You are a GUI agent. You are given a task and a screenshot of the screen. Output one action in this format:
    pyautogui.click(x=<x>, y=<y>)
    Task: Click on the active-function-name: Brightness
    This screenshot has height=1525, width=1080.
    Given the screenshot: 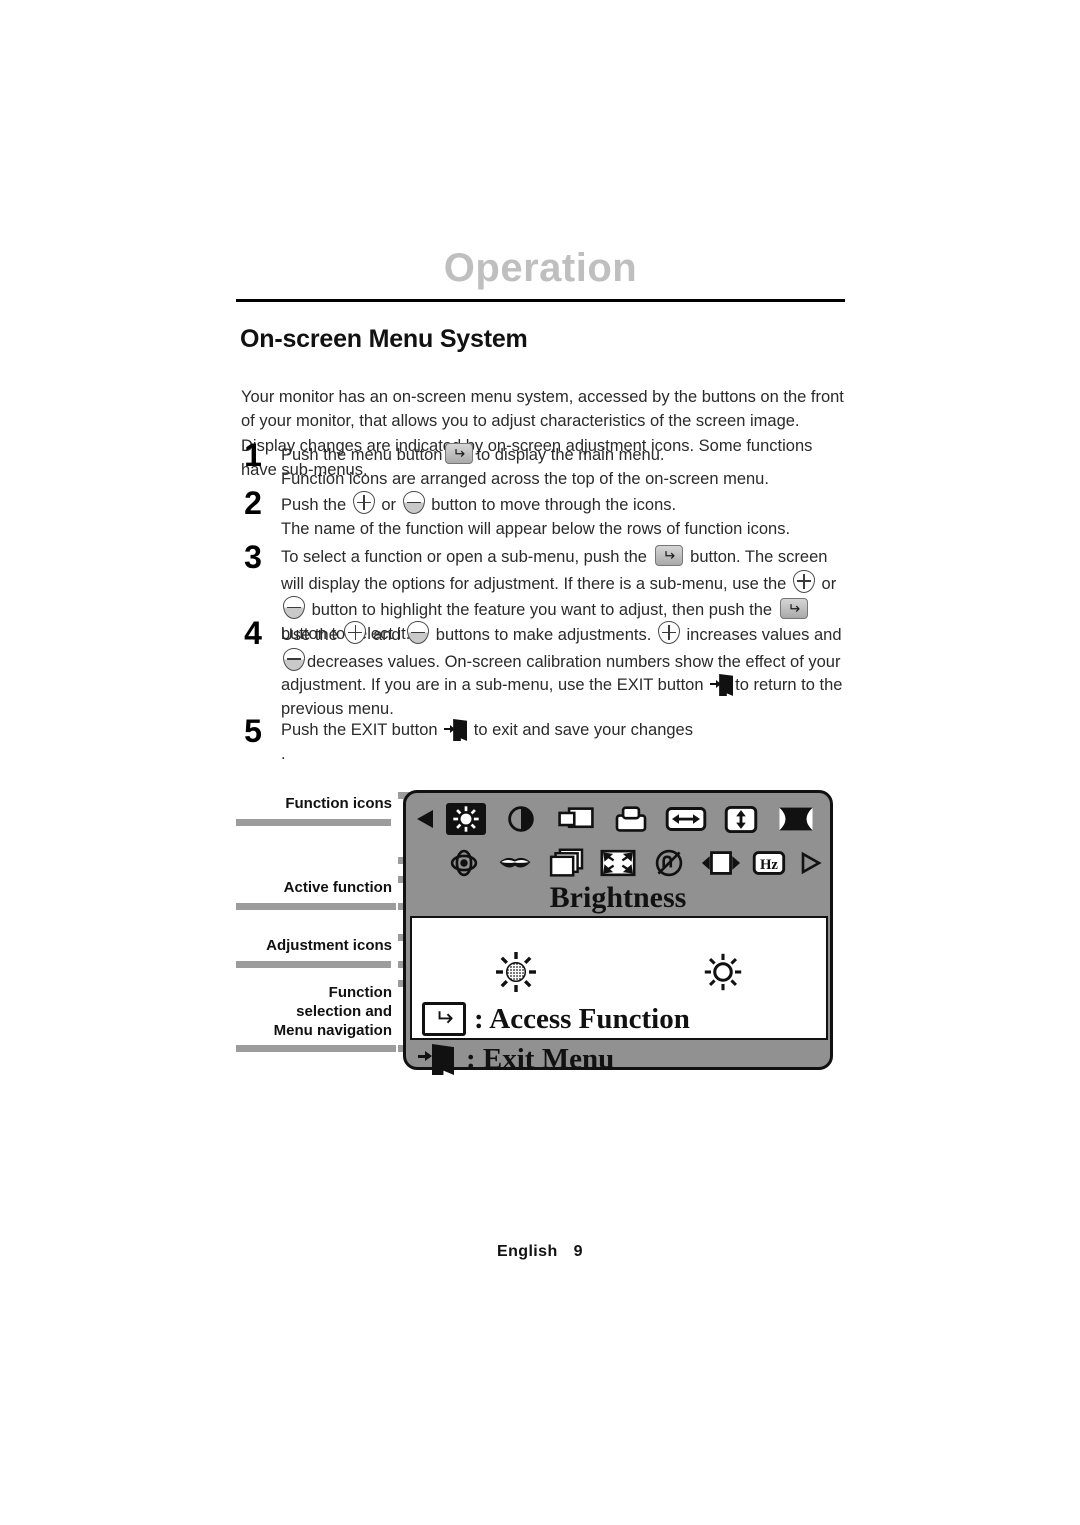 What is the action you would take?
    pyautogui.click(x=618, y=897)
    